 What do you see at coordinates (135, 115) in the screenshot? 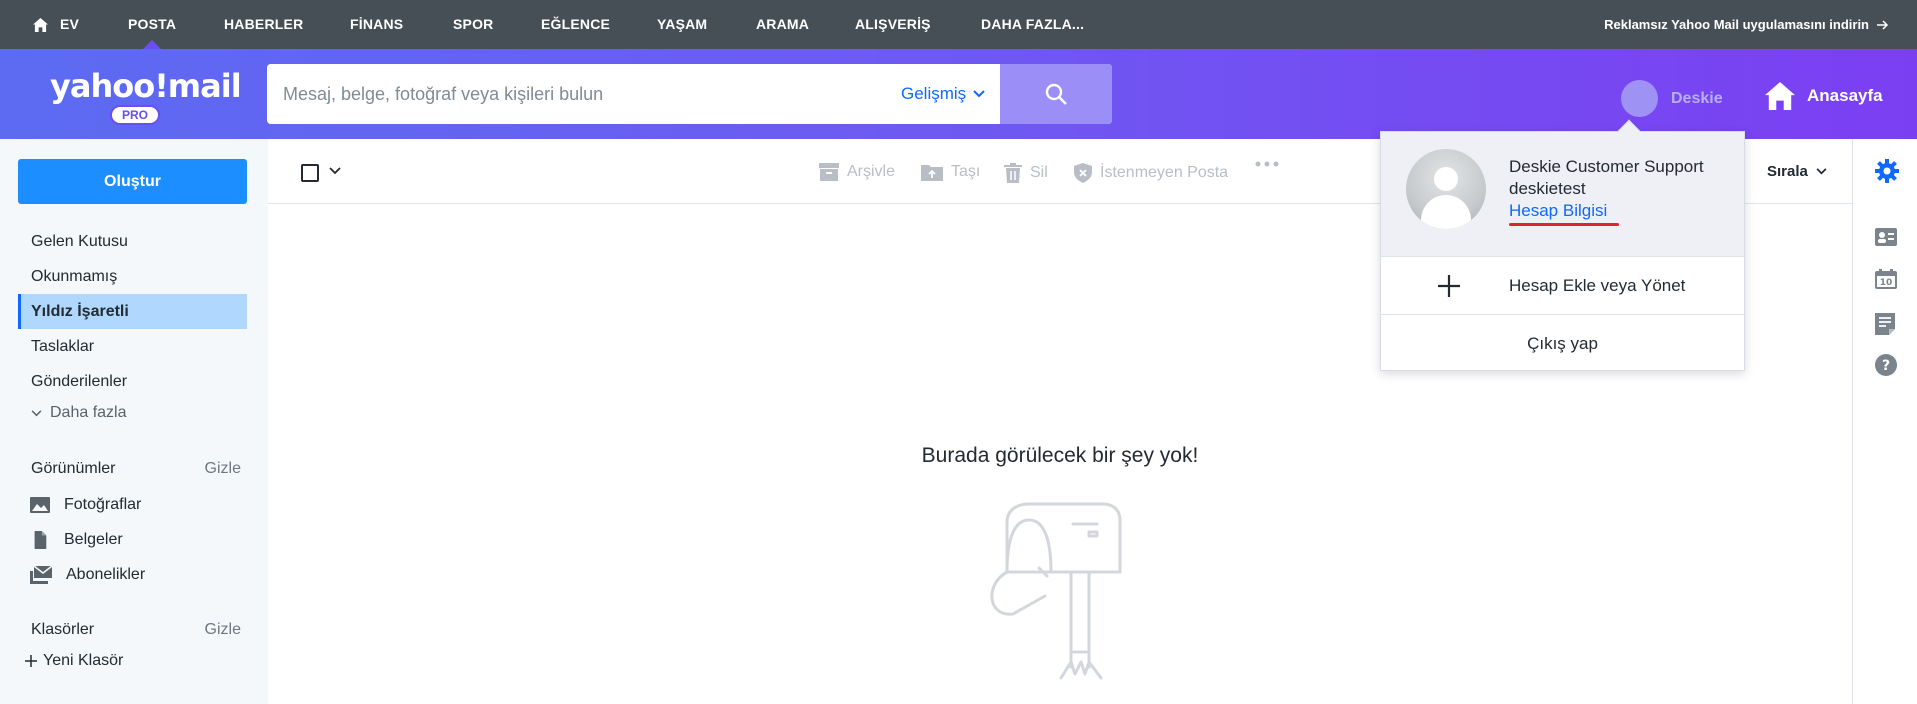
I see `pro-badge: PRO` at bounding box center [135, 115].